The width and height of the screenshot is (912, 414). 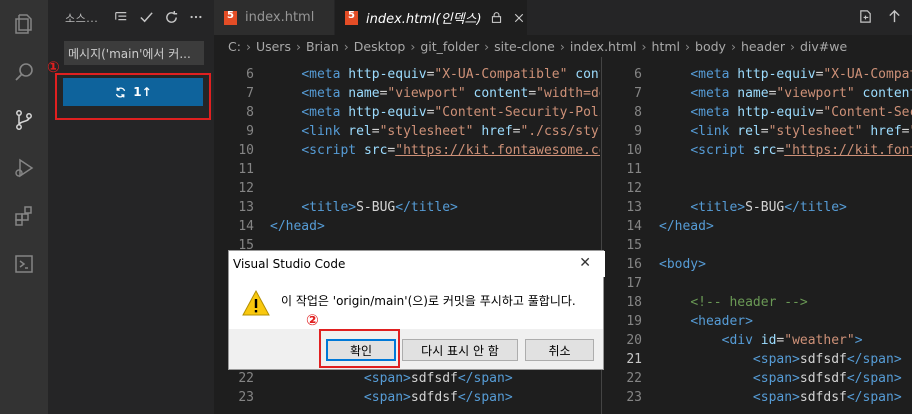 What do you see at coordinates (280, 17) in the screenshot?
I see `tab-label: index.html` at bounding box center [280, 17].